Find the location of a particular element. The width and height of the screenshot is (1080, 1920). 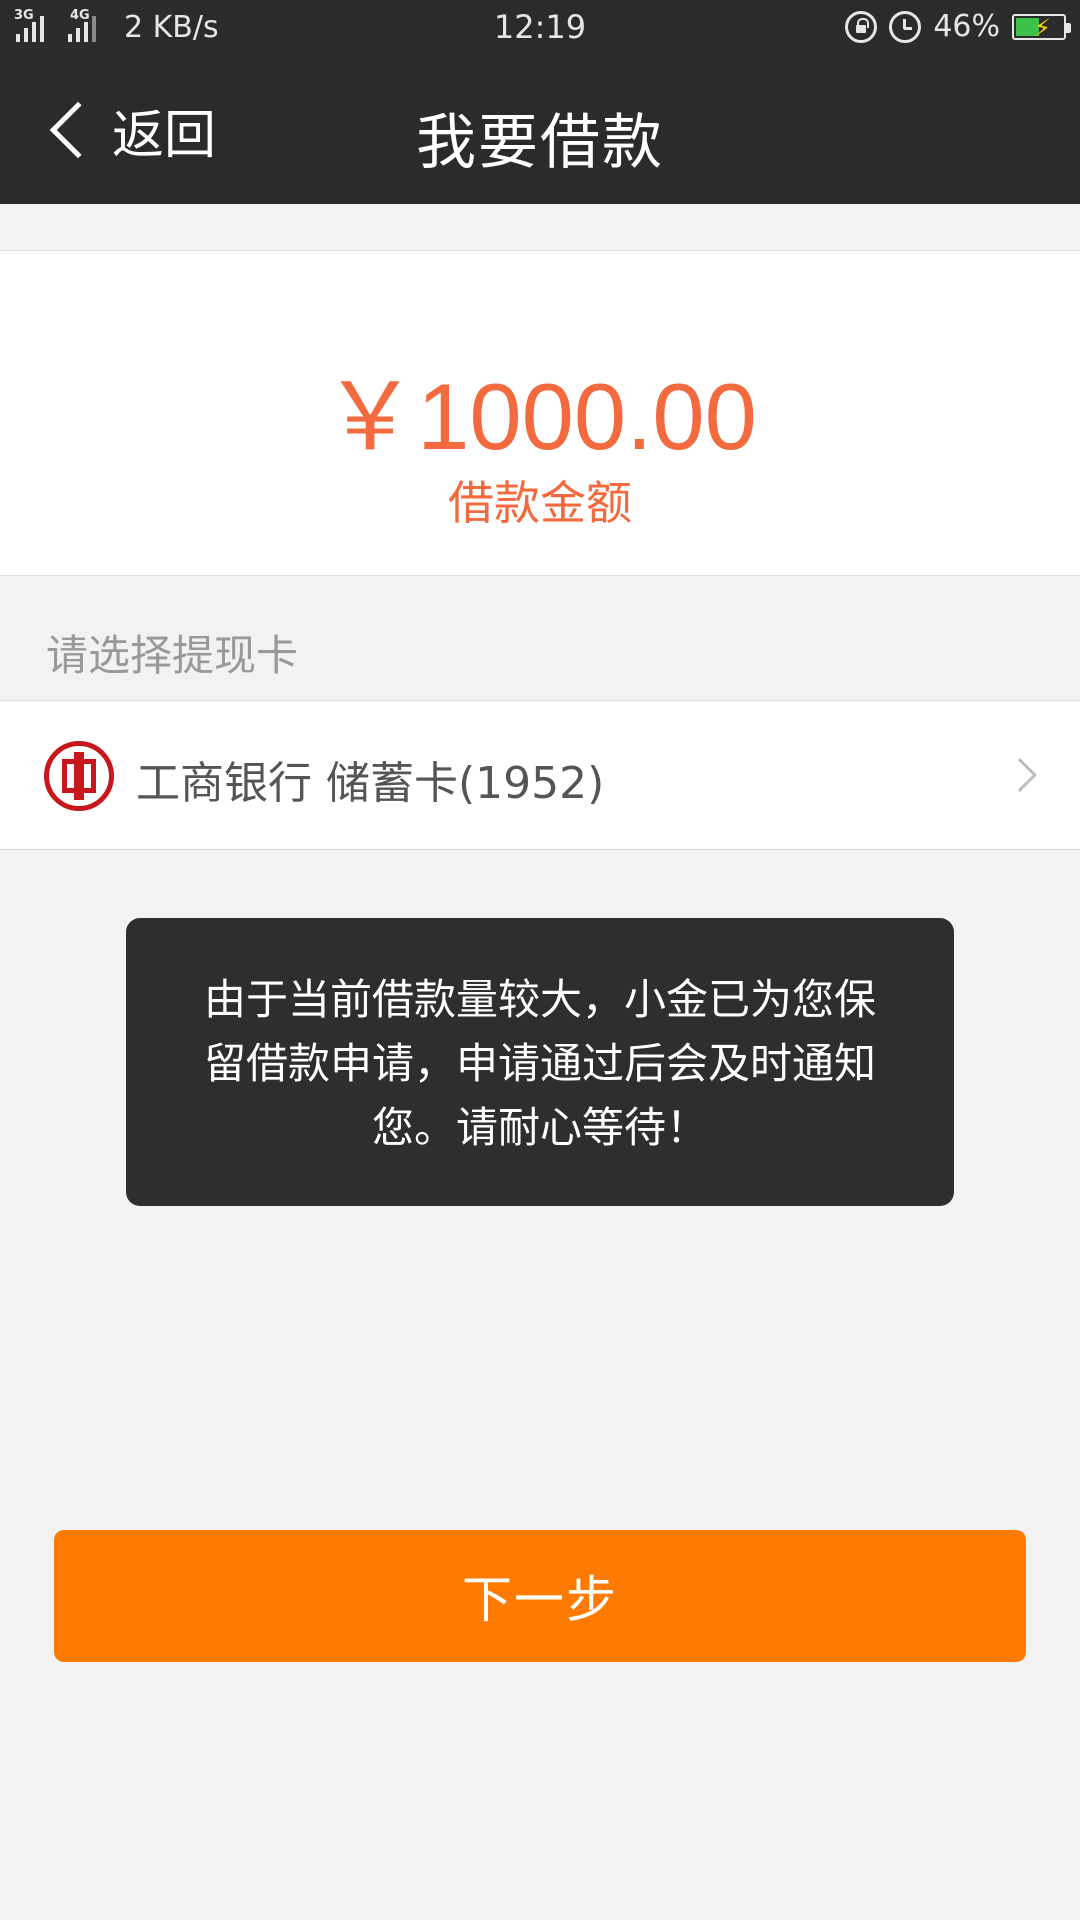

battery-charging-icon: ⚡ is located at coordinates (1041, 27).